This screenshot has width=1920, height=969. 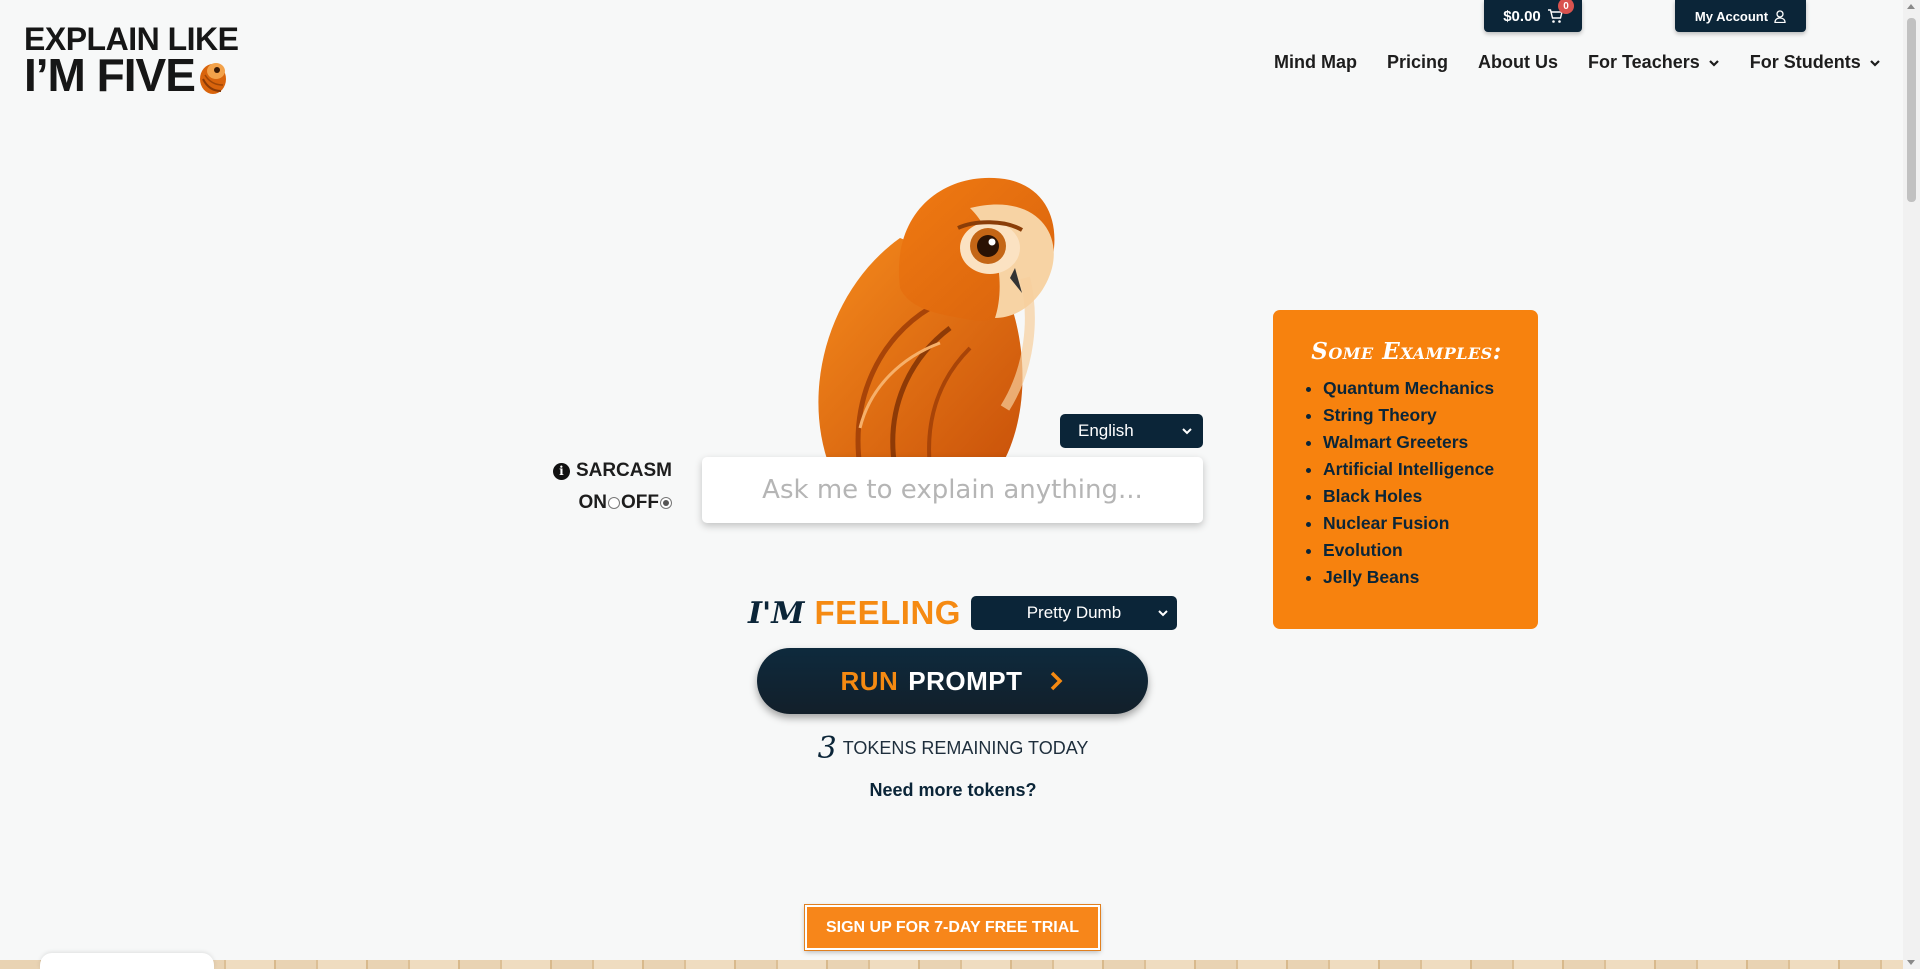 I want to click on my-account-button: My Account, so click(x=1740, y=16).